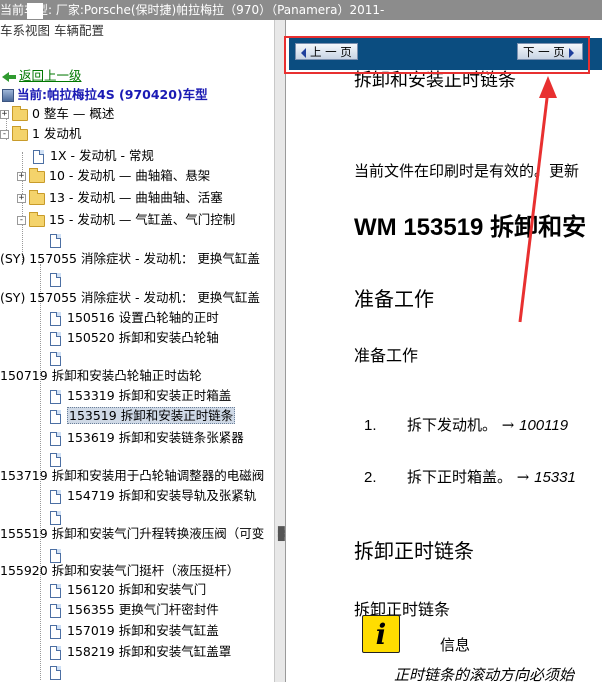  I want to click on info-icon: i, so click(381, 634).